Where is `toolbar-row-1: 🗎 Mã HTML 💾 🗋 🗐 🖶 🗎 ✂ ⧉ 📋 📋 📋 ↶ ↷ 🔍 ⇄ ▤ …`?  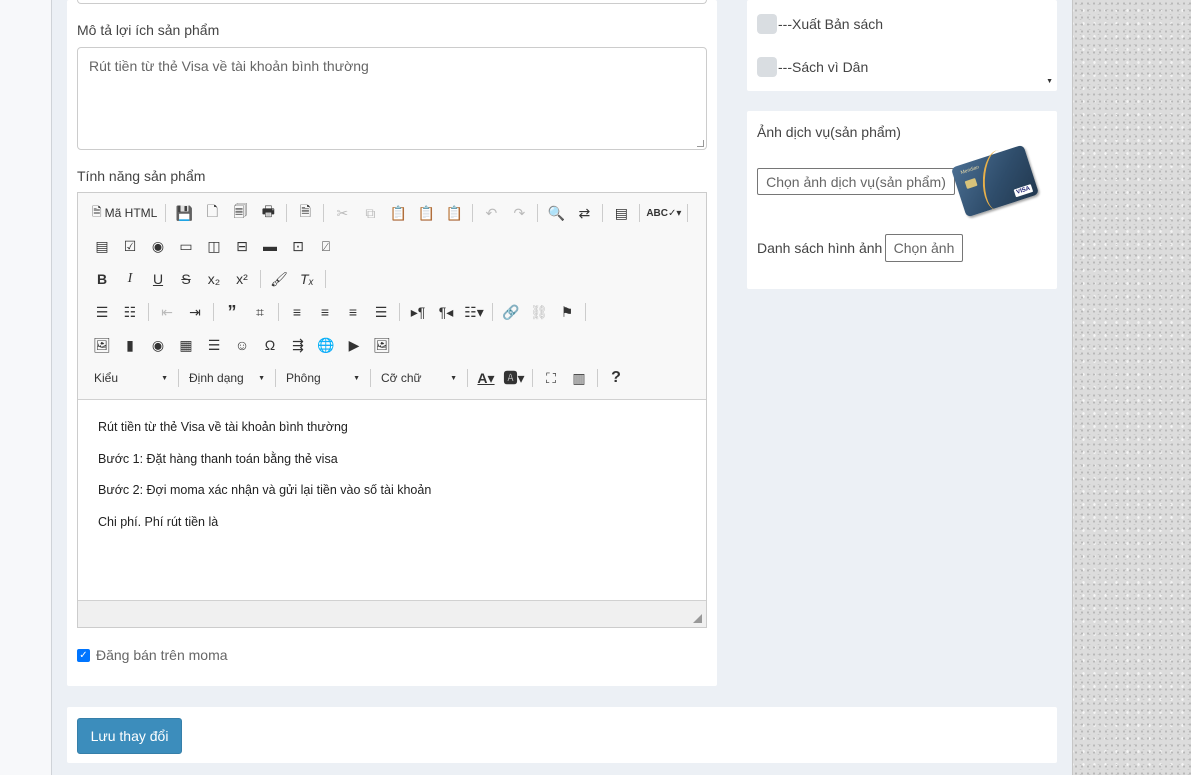 toolbar-row-1: 🗎 Mã HTML 💾 🗋 🗐 🖶 🗎 ✂ ⧉ 📋 📋 📋 ↶ ↷ 🔍 ⇄ ▤ … is located at coordinates (390, 213).